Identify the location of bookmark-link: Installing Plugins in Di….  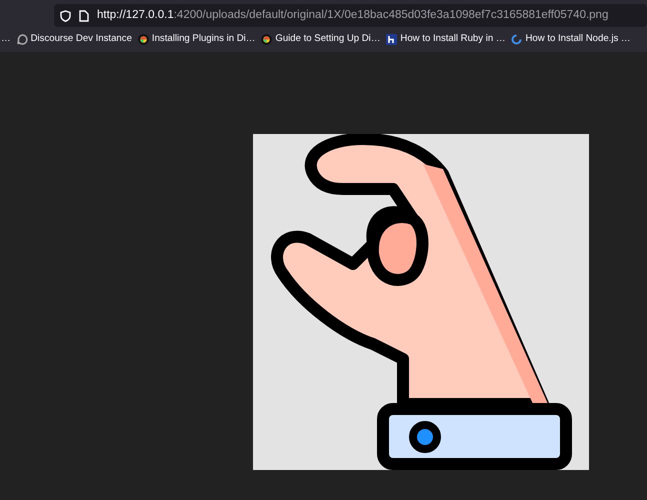
(197, 39).